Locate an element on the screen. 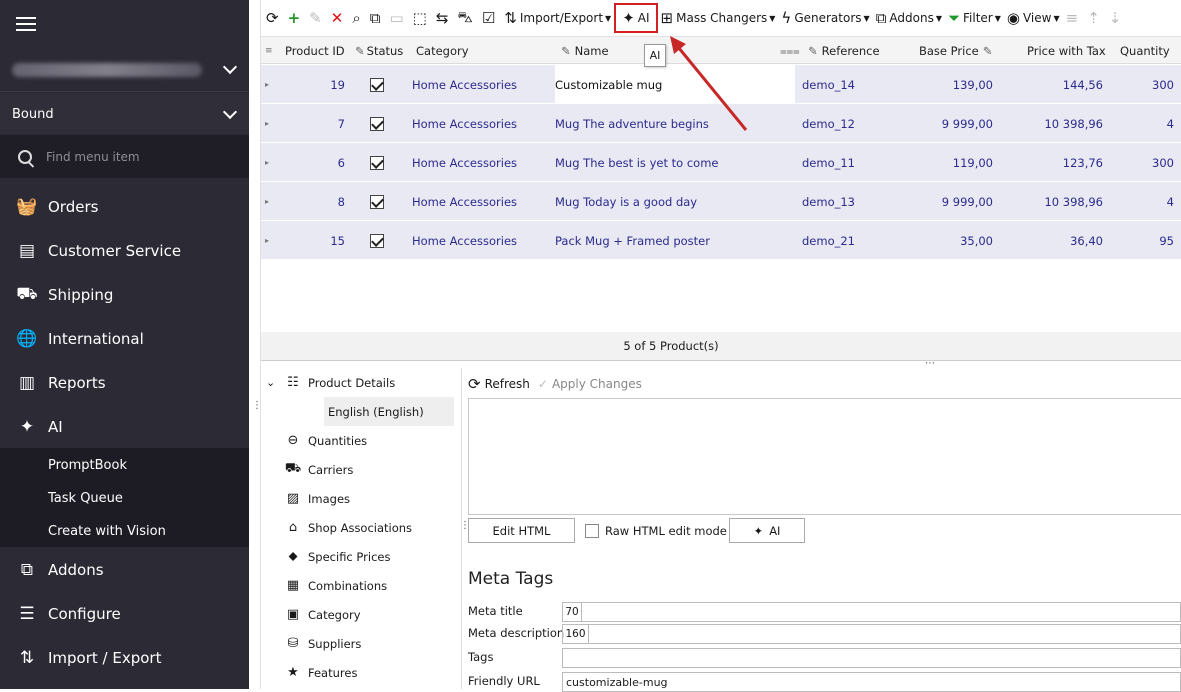 The image size is (1181, 692). cell-tax: 144,56 is located at coordinates (1052, 84).